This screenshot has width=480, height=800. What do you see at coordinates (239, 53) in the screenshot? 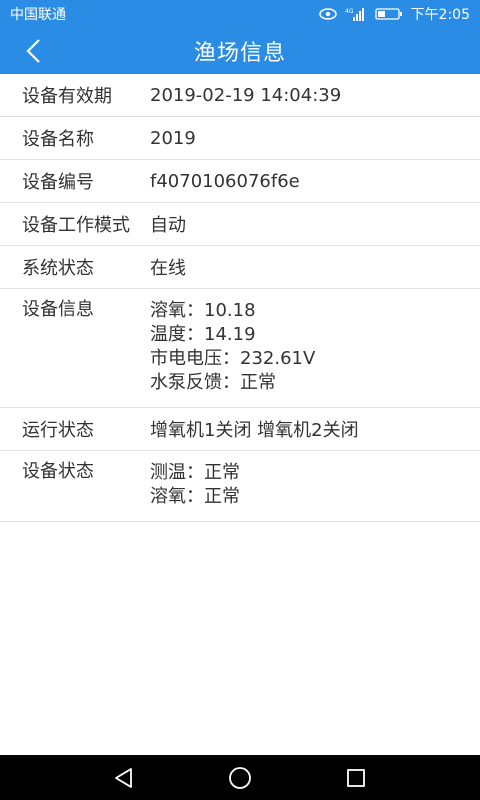
I see `page-title: 渔场信息` at bounding box center [239, 53].